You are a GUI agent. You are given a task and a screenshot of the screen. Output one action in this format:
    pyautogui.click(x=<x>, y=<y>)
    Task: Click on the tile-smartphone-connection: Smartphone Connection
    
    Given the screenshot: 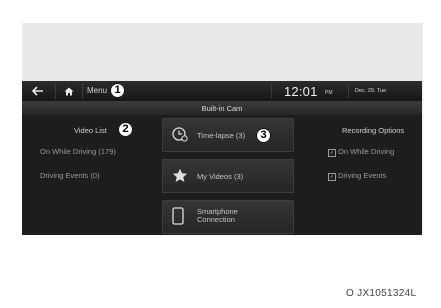 What is the action you would take?
    pyautogui.click(x=228, y=217)
    